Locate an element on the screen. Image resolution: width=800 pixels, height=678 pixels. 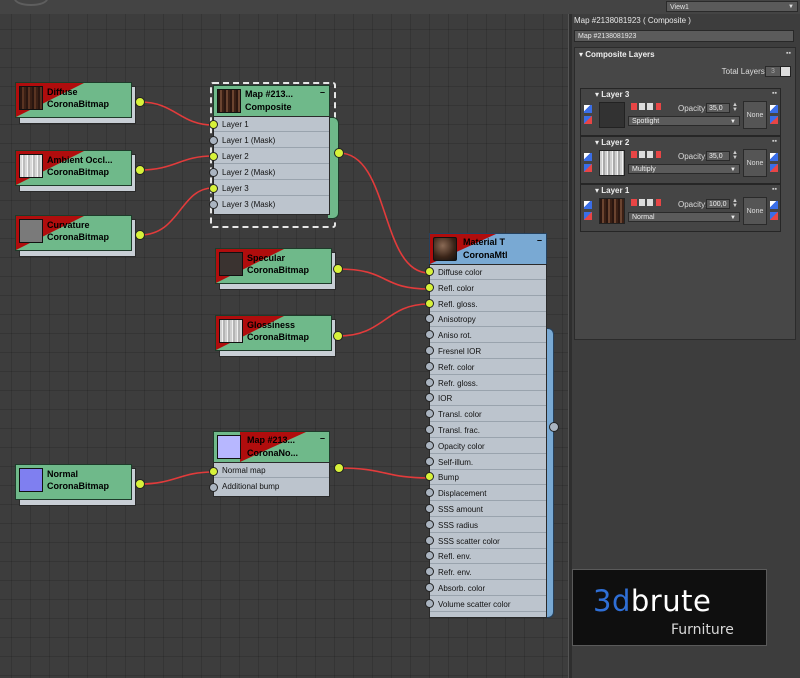
slot-normal-map: Normal map is located at coordinates (271, 470).